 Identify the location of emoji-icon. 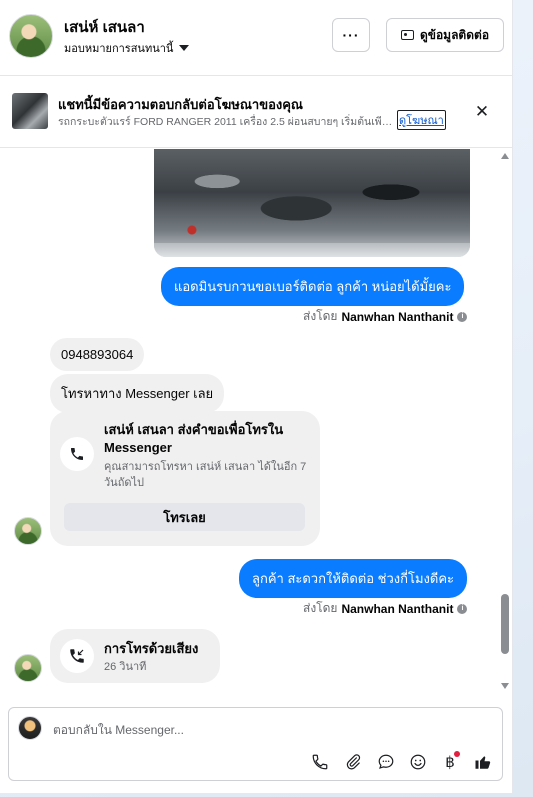
(418, 762).